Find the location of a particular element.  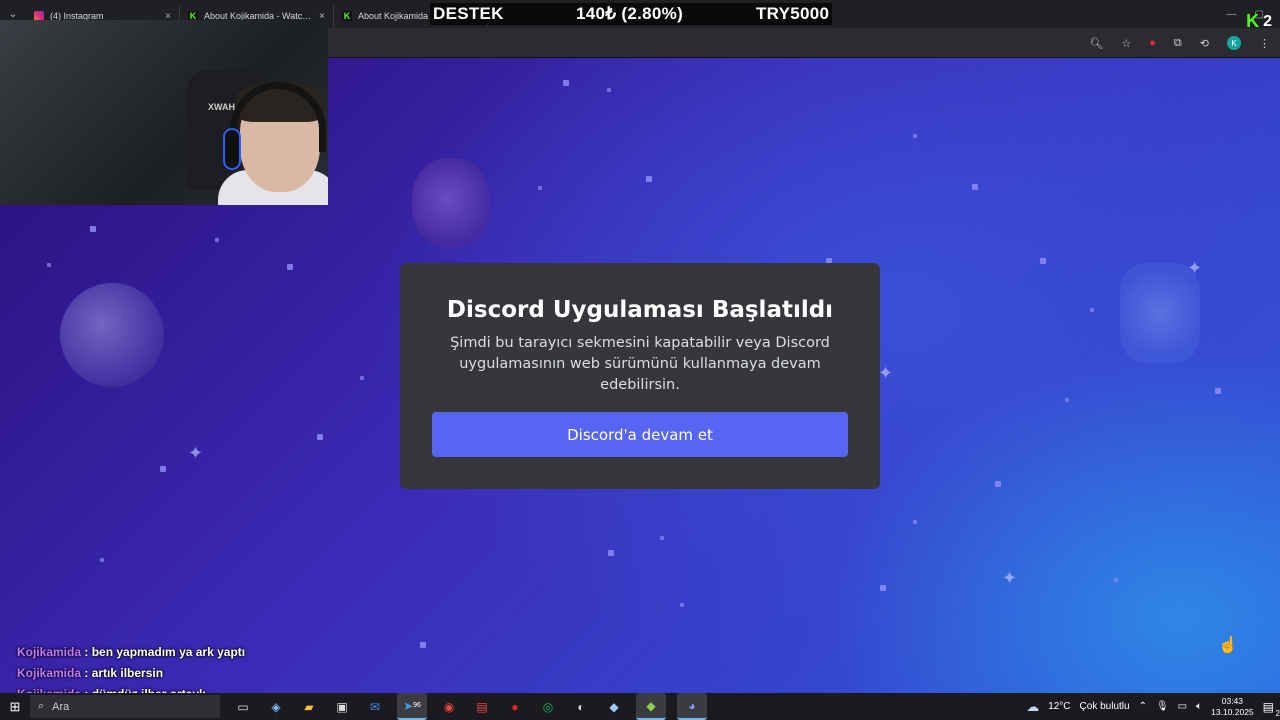

search-icon: ⌕ is located at coordinates (41, 706).